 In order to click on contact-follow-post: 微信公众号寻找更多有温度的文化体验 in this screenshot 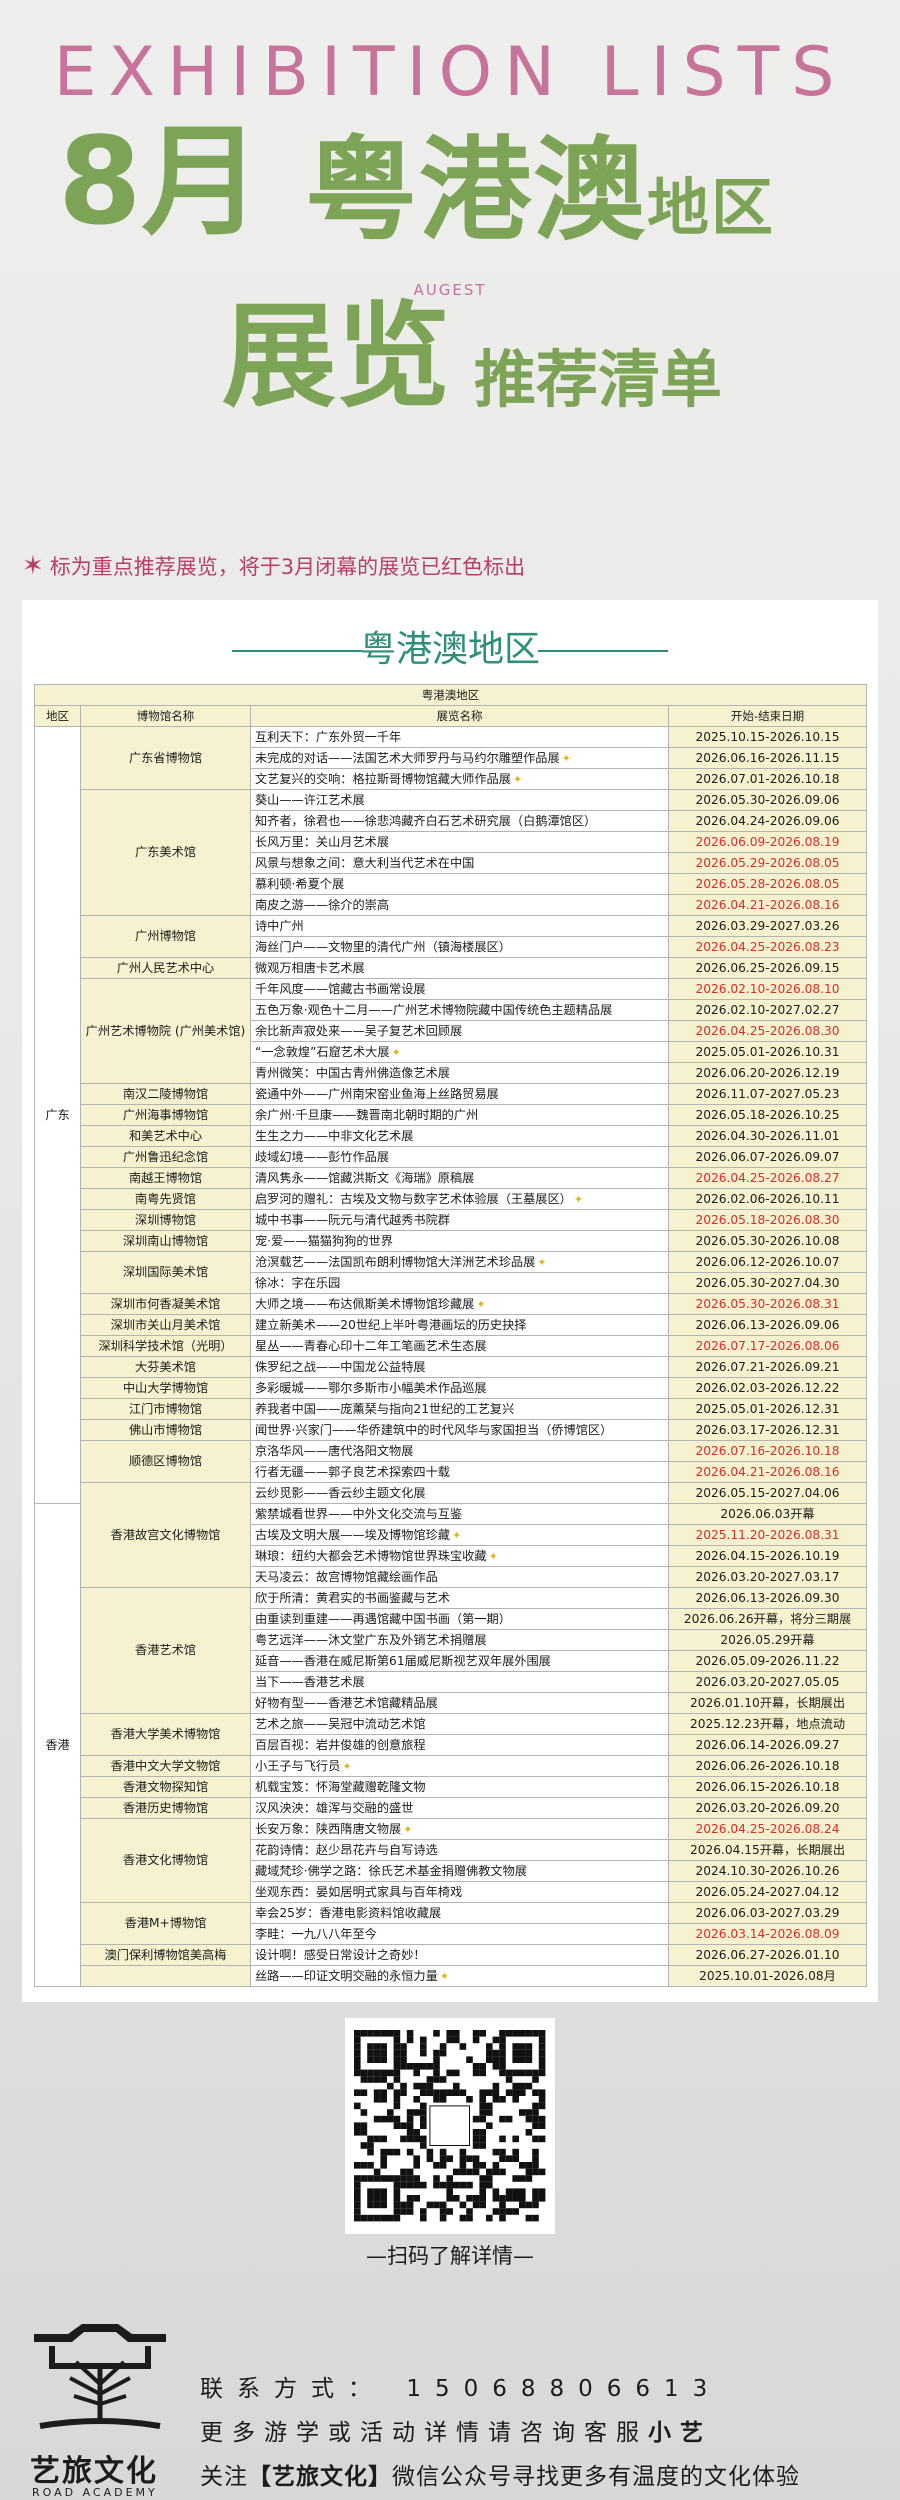, I will do `click(596, 2477)`.